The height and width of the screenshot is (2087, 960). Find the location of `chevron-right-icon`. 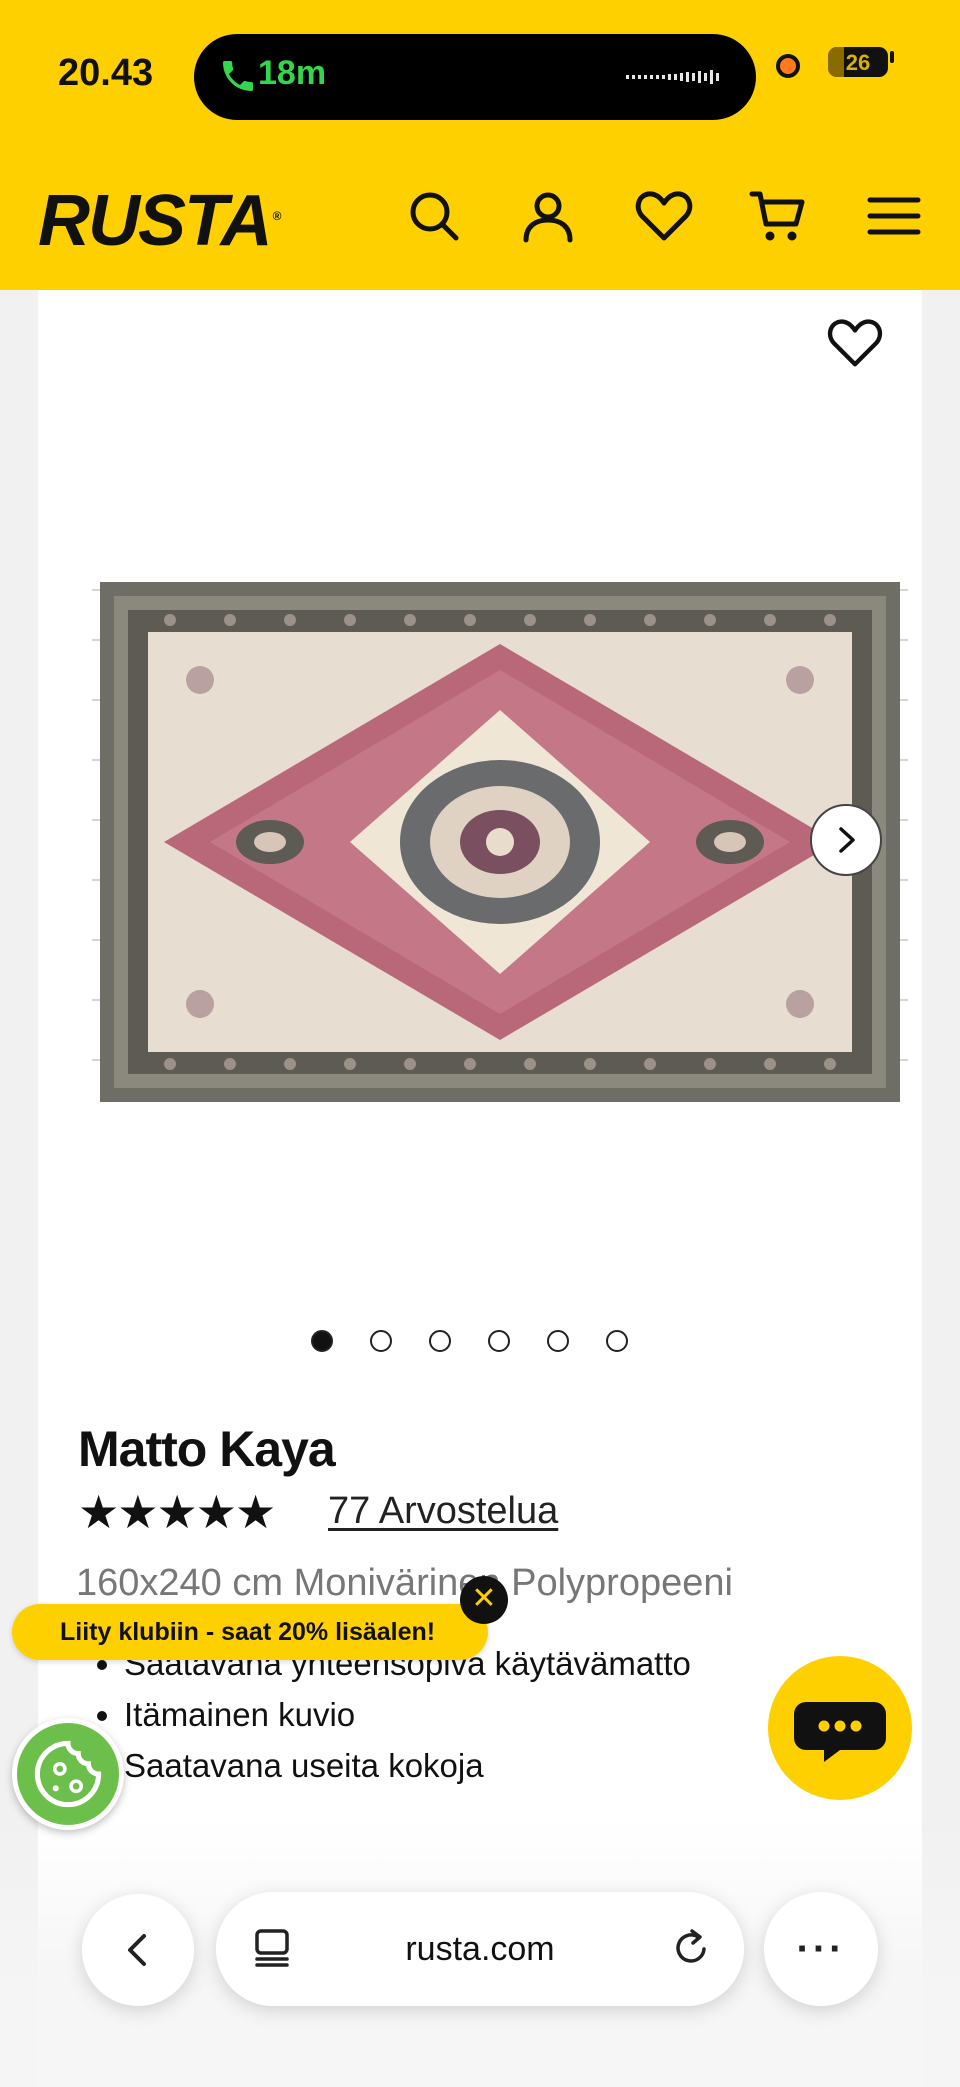

chevron-right-icon is located at coordinates (847, 840).